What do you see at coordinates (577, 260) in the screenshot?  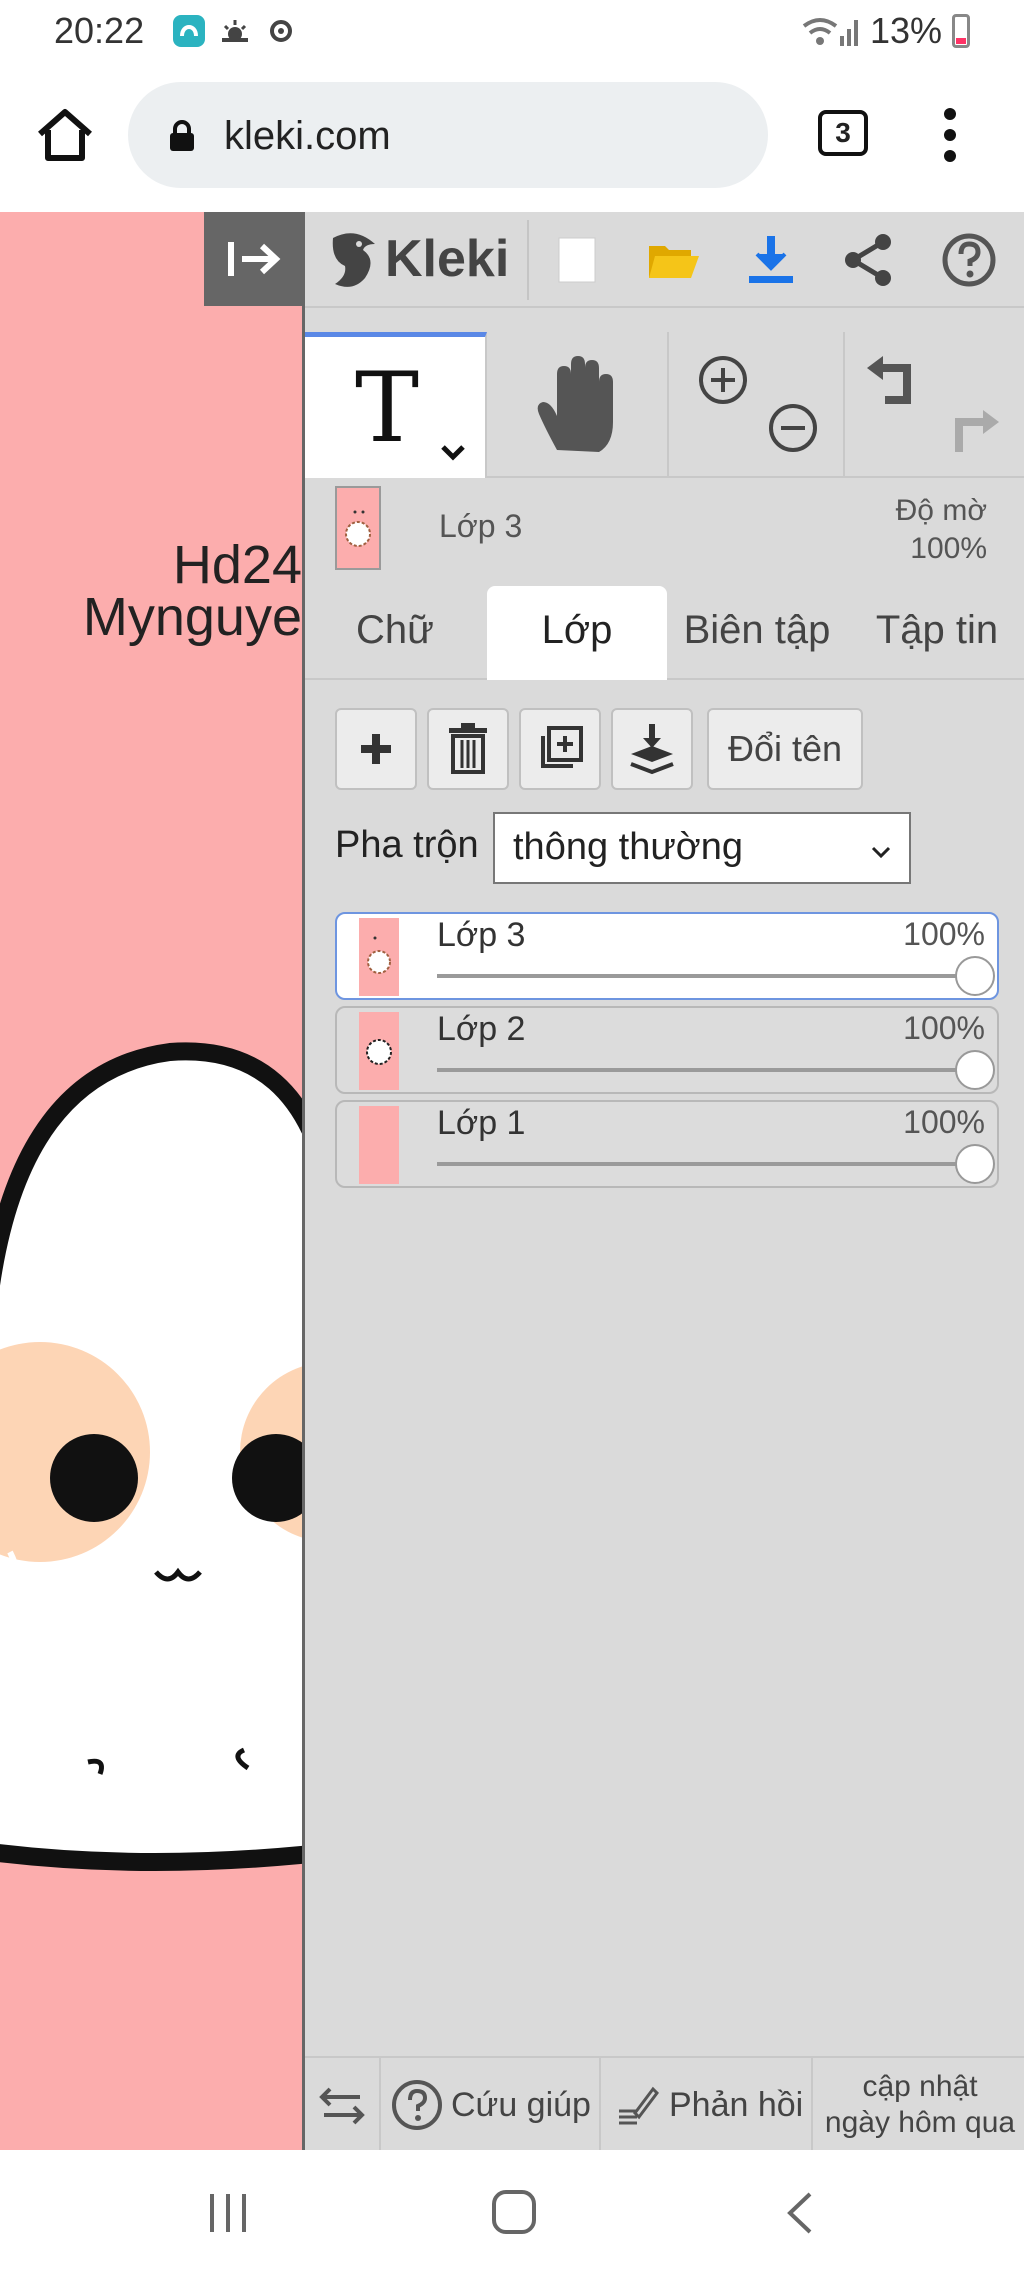 I see `new-image-icon` at bounding box center [577, 260].